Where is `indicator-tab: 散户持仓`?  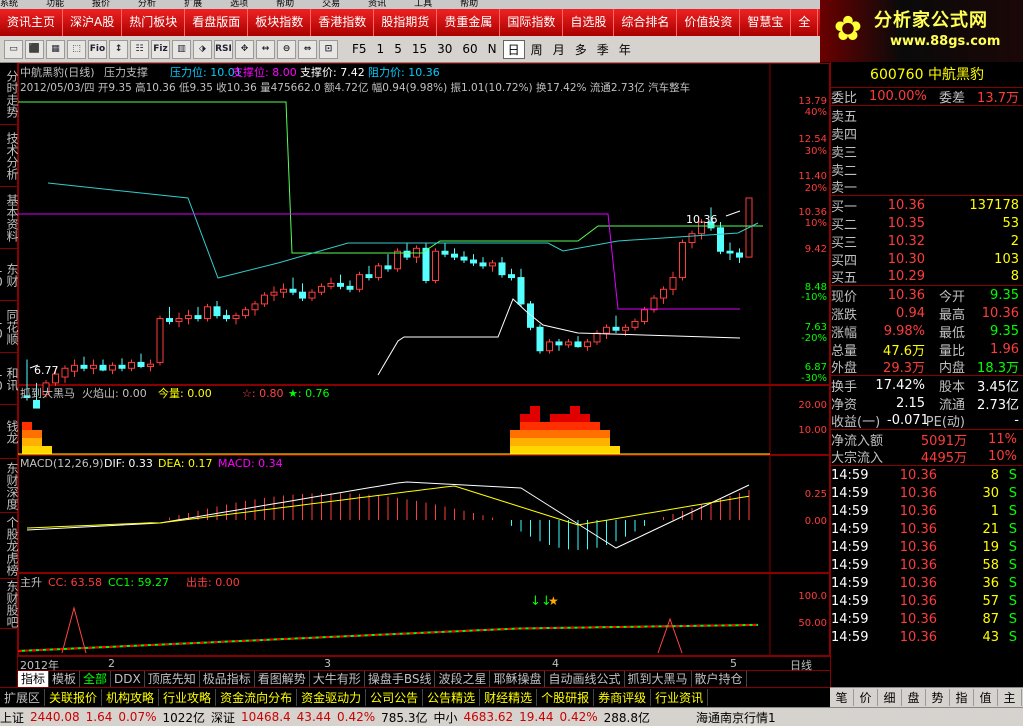 indicator-tab: 散户持仓 is located at coordinates (719, 679).